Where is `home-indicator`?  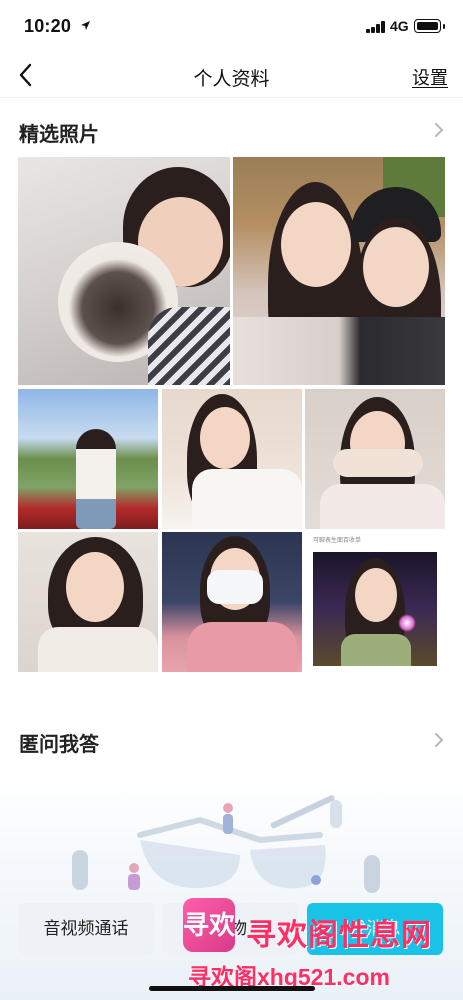 home-indicator is located at coordinates (232, 988).